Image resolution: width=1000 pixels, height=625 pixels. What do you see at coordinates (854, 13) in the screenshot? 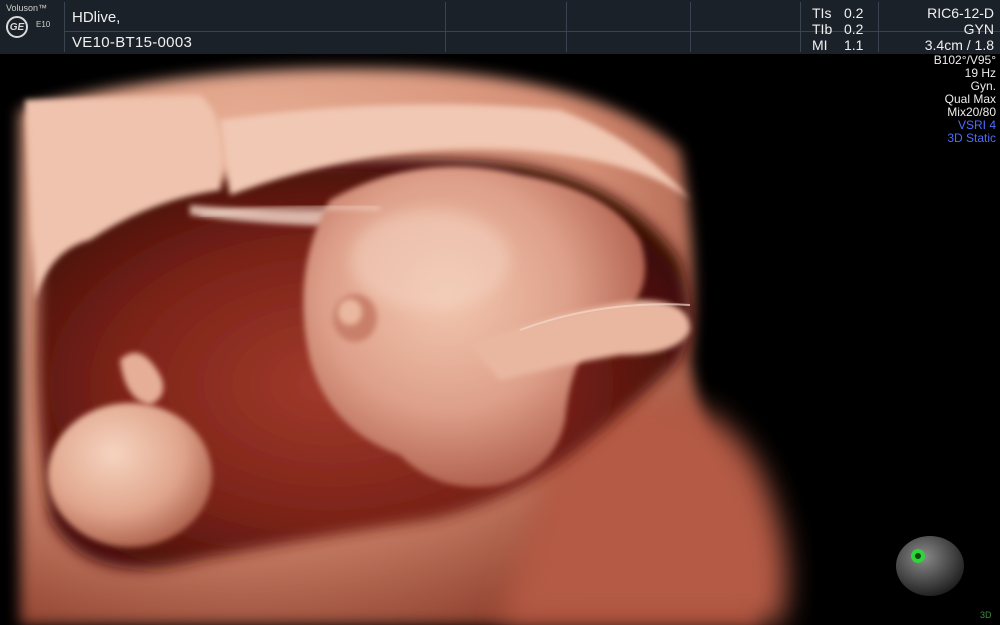
I see `tis-value: 0.2` at bounding box center [854, 13].